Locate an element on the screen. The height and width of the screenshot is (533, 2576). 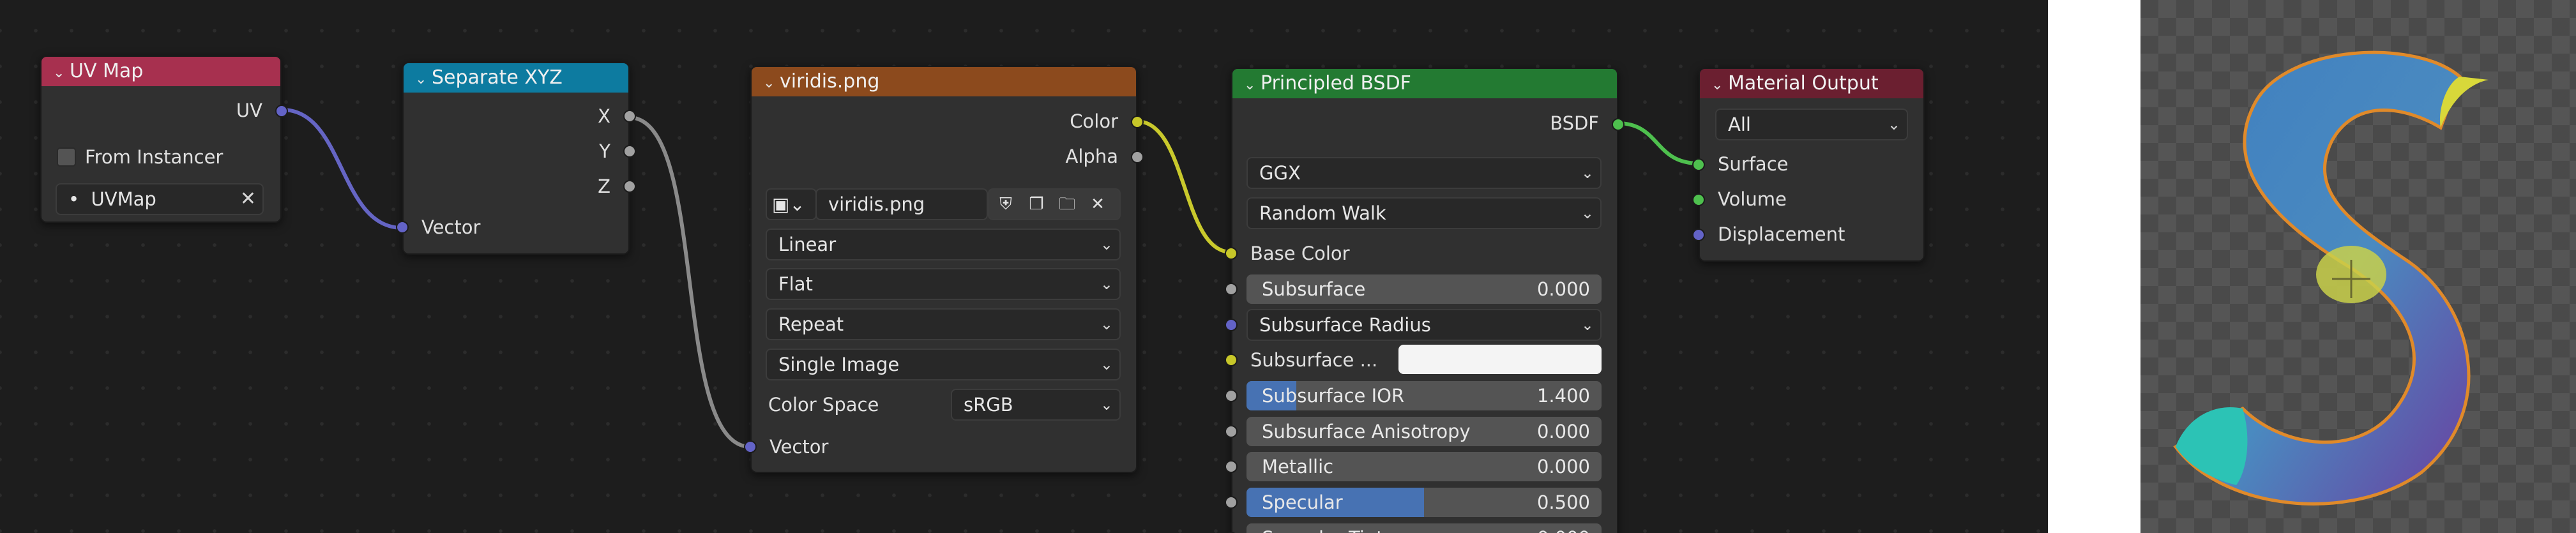
uv-map-header: ⌄ UV Map is located at coordinates (161, 71).